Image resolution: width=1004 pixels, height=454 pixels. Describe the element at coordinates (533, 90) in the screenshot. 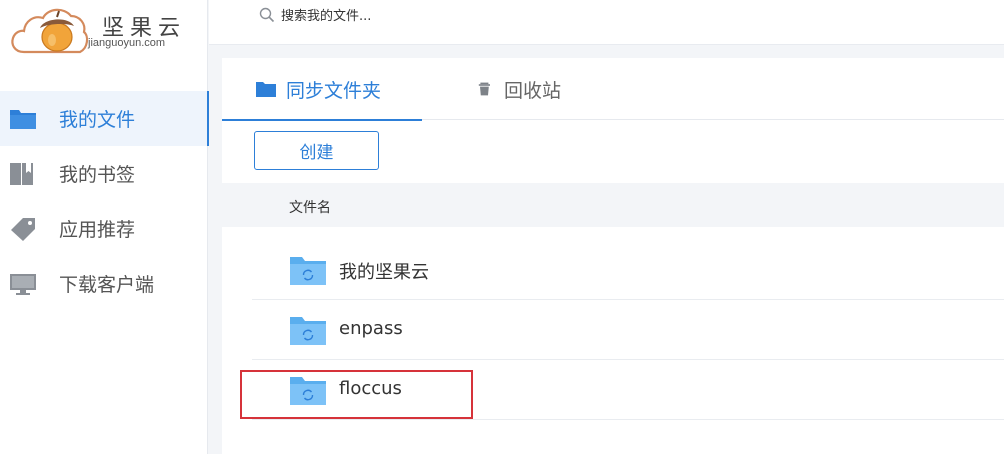

I see `tab-label: 回收站` at that location.